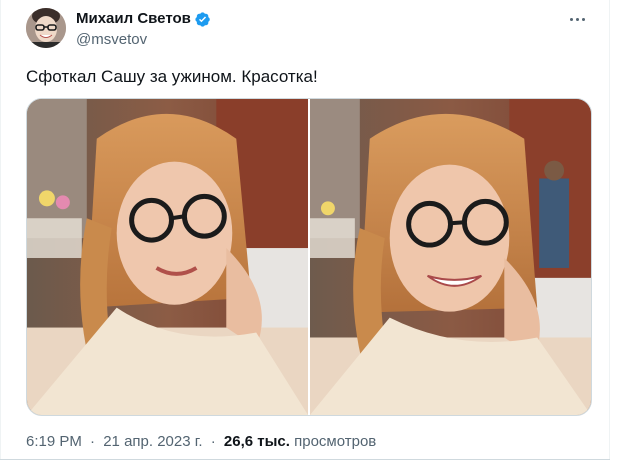 The height and width of the screenshot is (460, 618). I want to click on avatar, so click(46, 28).